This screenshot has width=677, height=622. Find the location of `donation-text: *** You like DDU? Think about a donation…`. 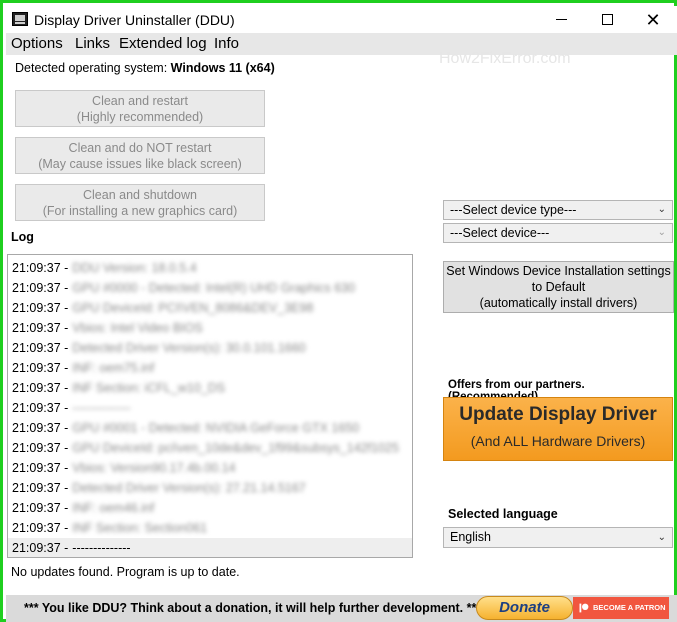

donation-text: *** You like DDU? Think about a donation… is located at coordinates (253, 608).